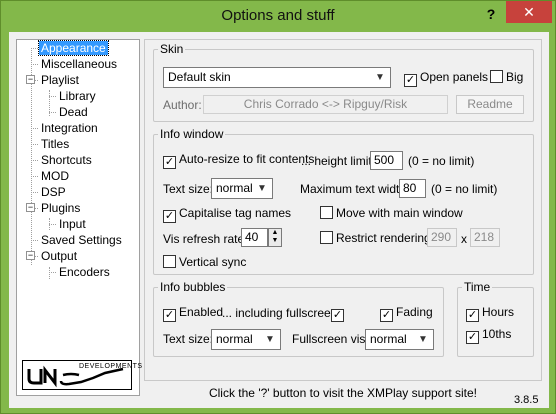  I want to click on tree-item-encoders: Encoders, so click(84, 272).